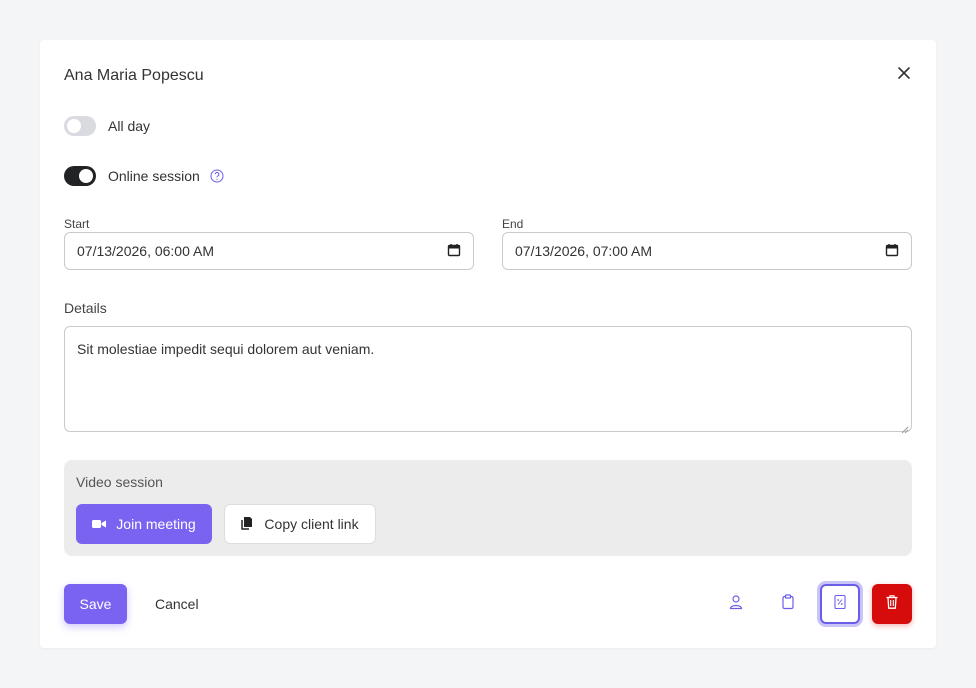 The width and height of the screenshot is (976, 688). Describe the element at coordinates (107, 126) in the screenshot. I see `all-day-row: All day` at that location.